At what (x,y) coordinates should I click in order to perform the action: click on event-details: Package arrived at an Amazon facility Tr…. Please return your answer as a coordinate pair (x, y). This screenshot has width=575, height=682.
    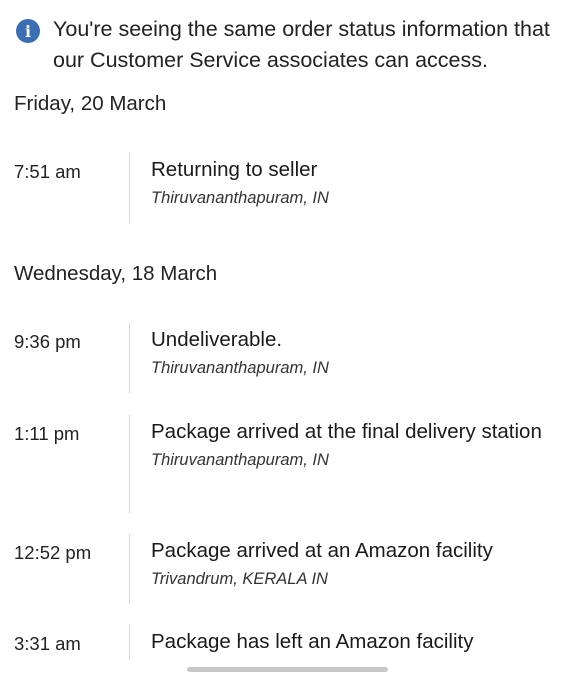
    Looking at the image, I should click on (351, 562).